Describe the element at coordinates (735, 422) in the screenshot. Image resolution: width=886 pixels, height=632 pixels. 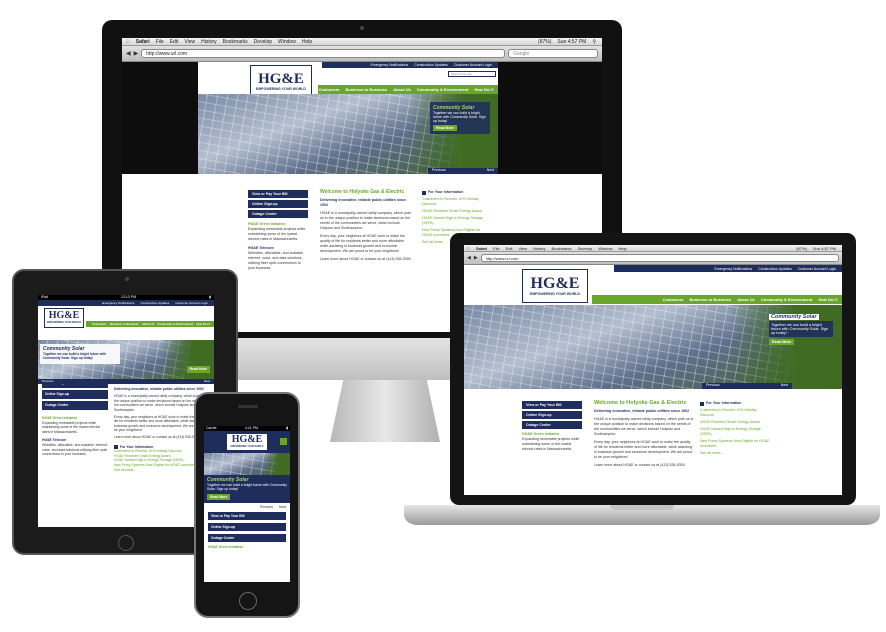
I see `laptop-info-item: HG&E Receives Smart Energy Award` at that location.